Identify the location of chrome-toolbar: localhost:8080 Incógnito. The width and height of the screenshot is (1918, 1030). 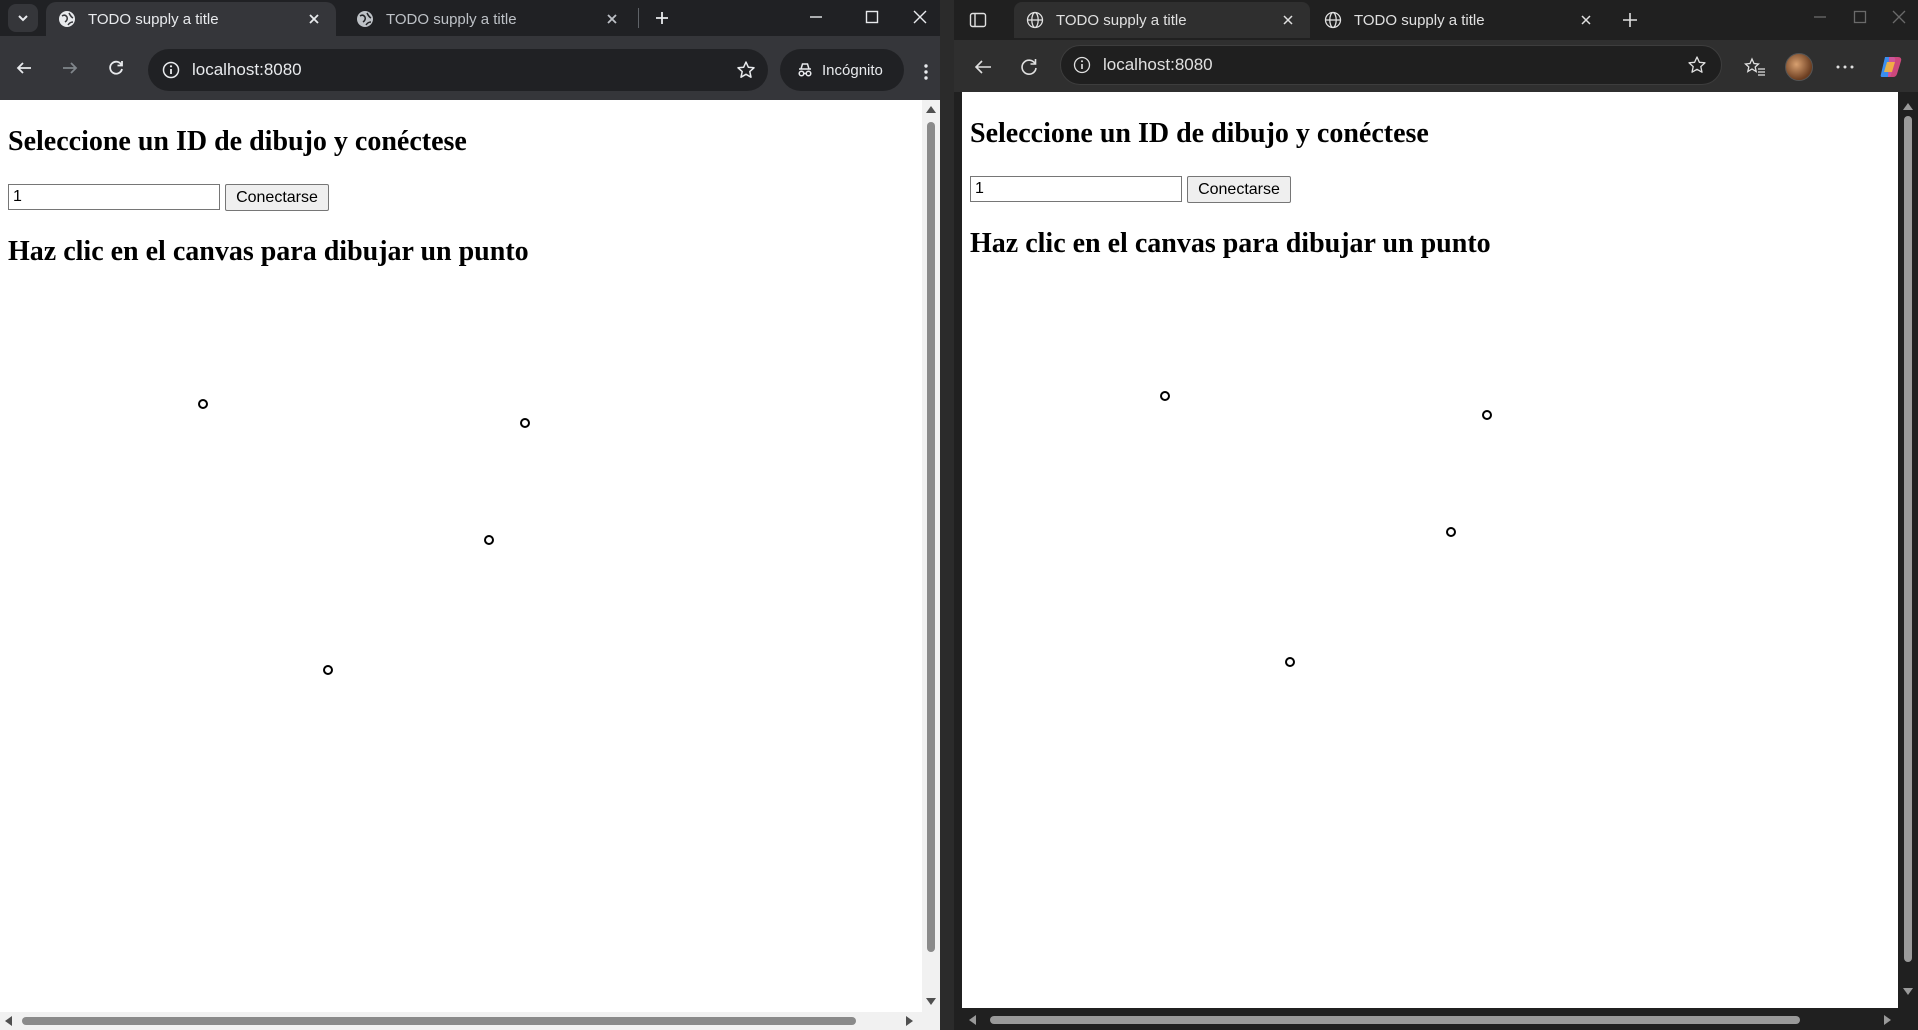
(470, 68).